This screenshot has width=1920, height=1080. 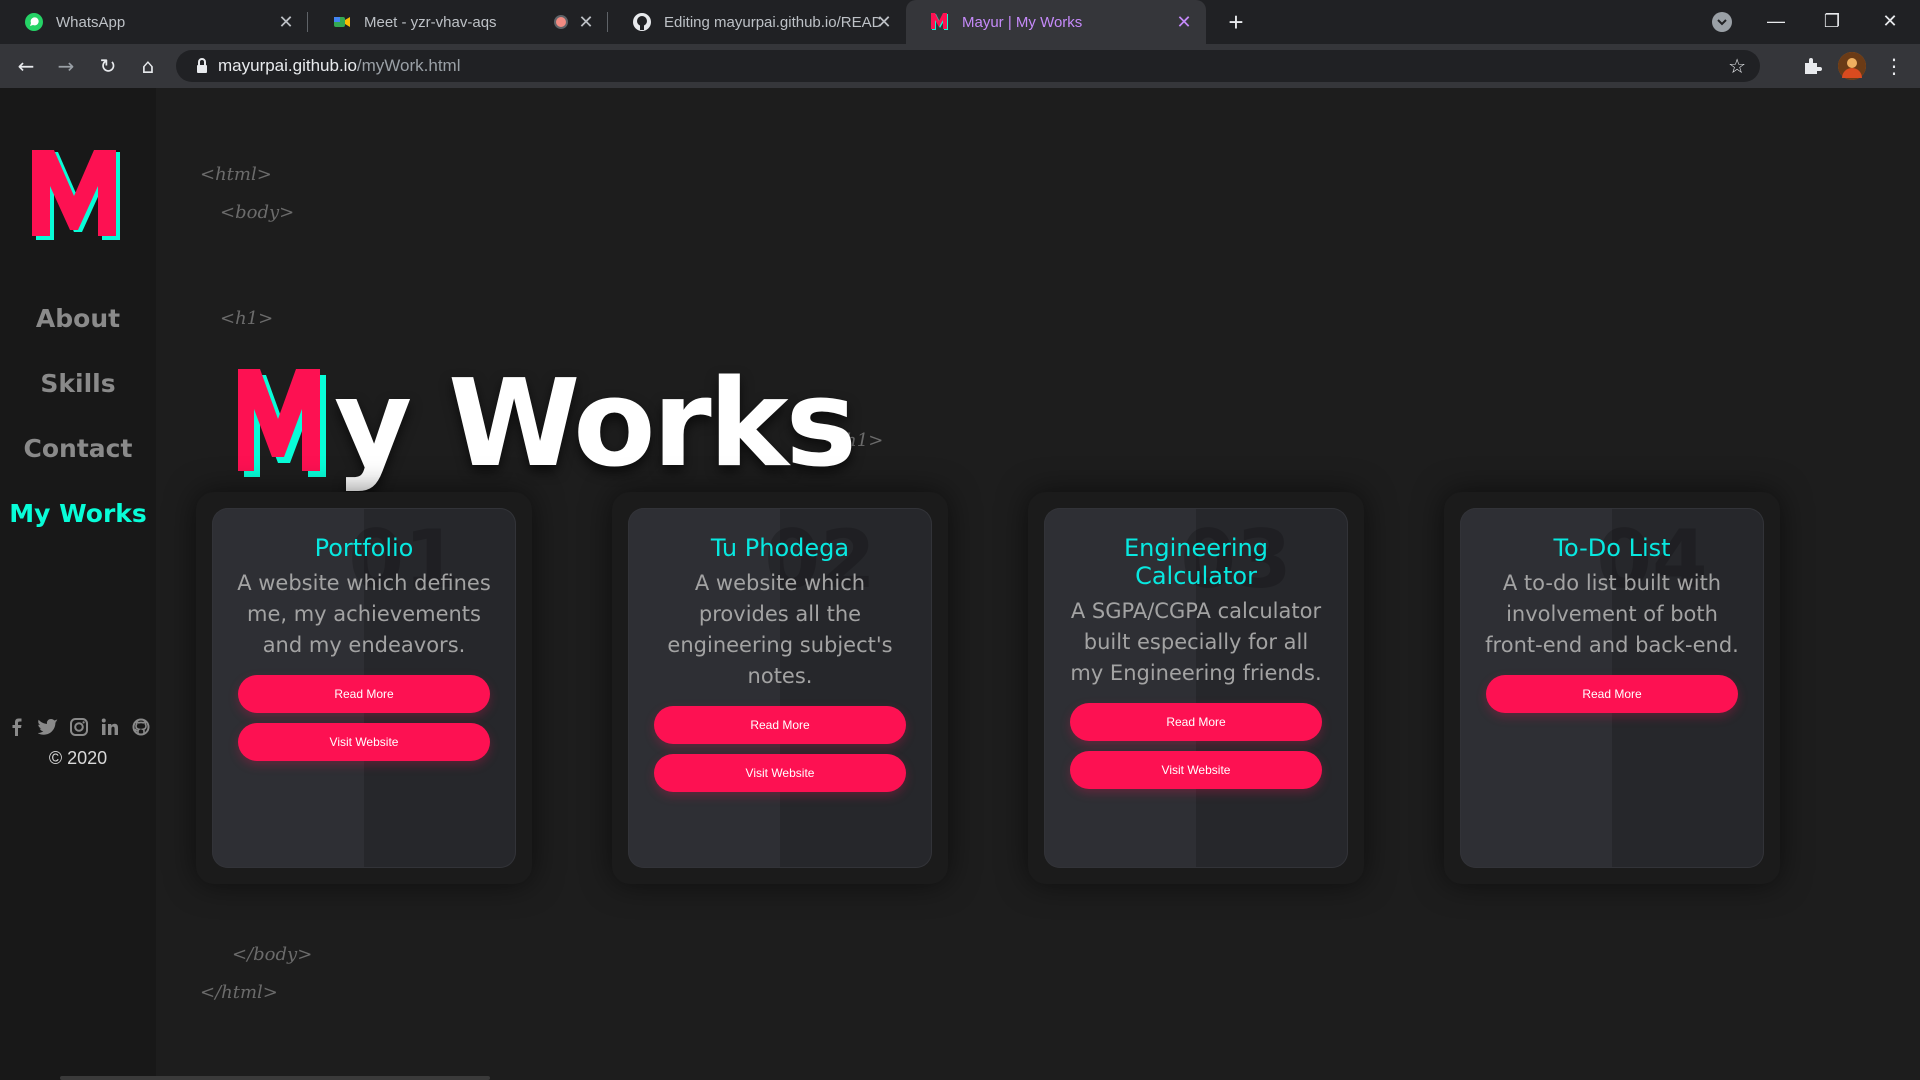 What do you see at coordinates (108, 66) in the screenshot?
I see `reload-icon: ↻` at bounding box center [108, 66].